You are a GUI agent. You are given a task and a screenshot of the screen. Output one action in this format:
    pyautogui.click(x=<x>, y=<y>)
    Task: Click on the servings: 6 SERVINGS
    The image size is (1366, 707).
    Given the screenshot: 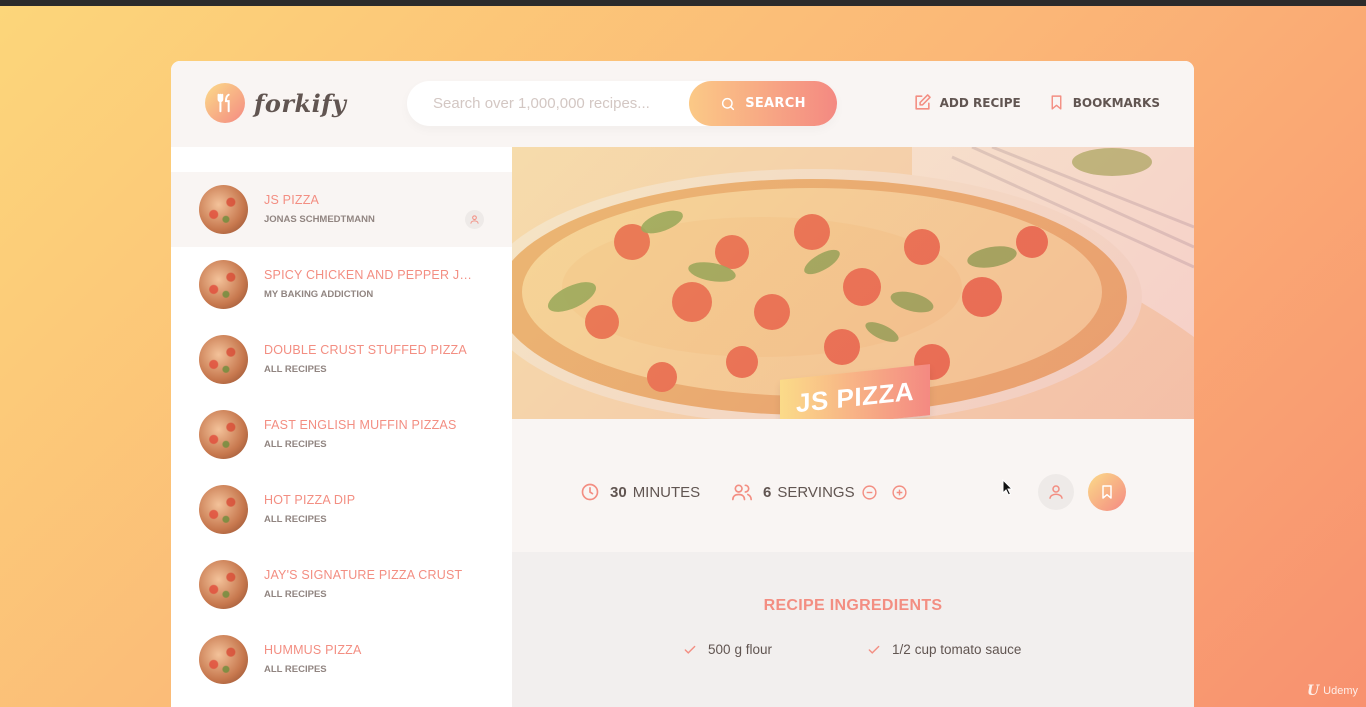 What is the action you would take?
    pyautogui.click(x=824, y=492)
    